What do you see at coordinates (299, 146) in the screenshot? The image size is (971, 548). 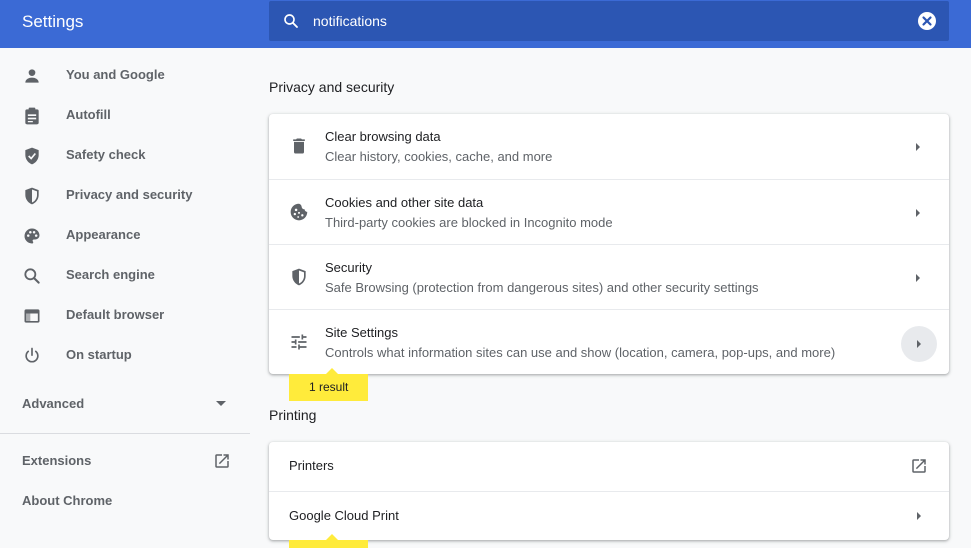 I see `trash-icon` at bounding box center [299, 146].